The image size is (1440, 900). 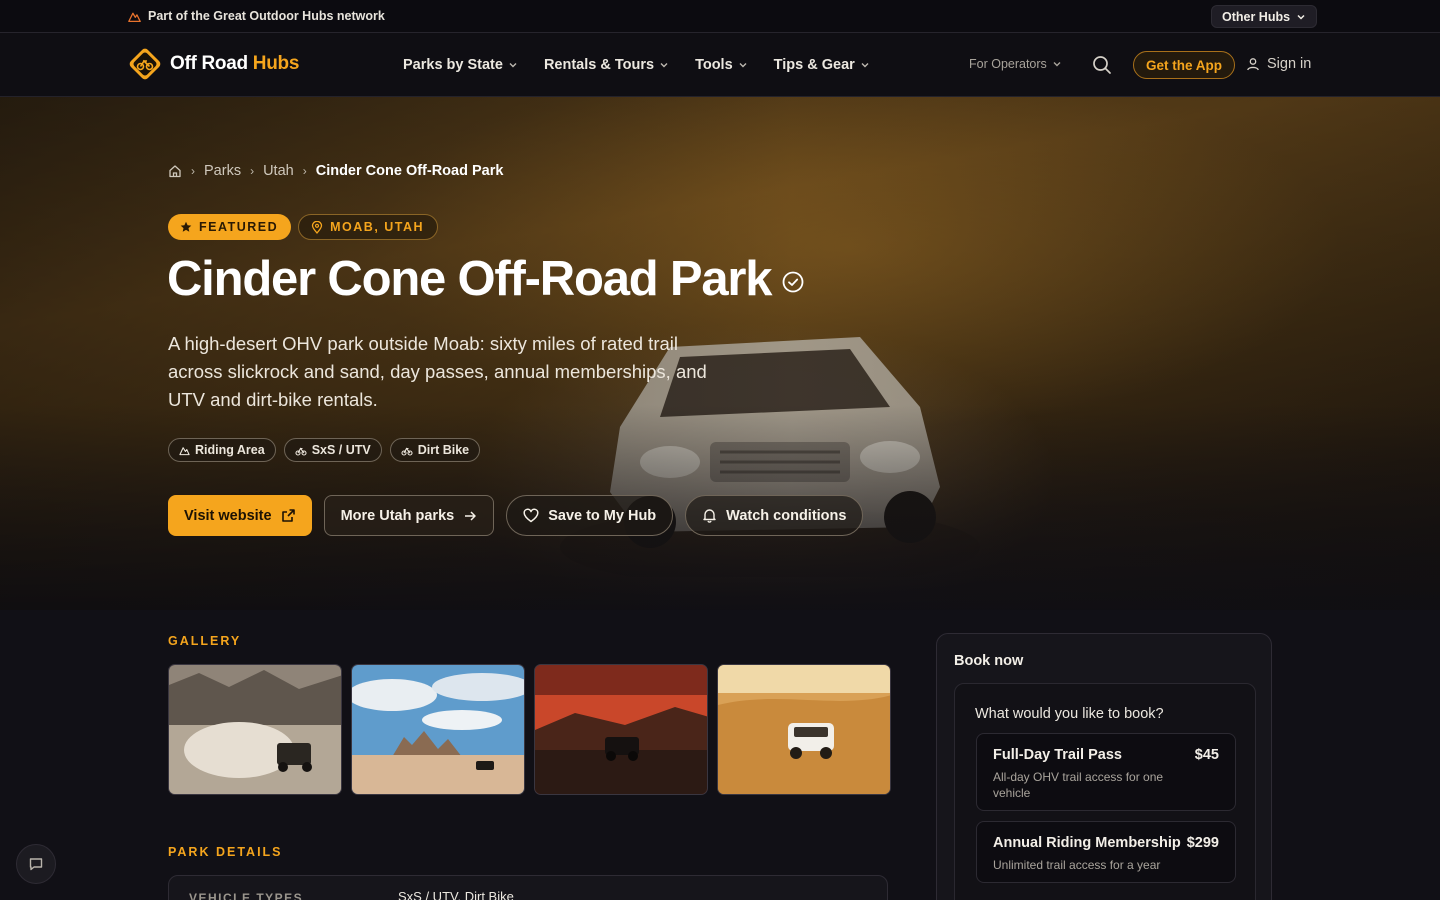 I want to click on tag-label: SxS / UTV, so click(x=341, y=450).